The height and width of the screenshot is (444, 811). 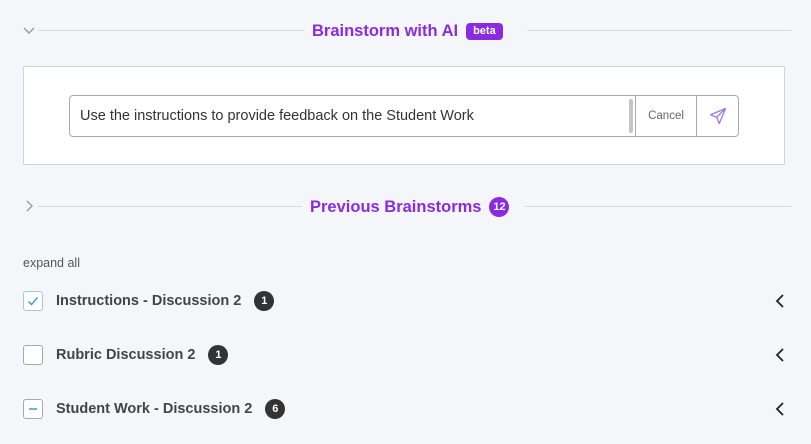 What do you see at coordinates (396, 206) in the screenshot?
I see `previous-title: Previous Brainstorms` at bounding box center [396, 206].